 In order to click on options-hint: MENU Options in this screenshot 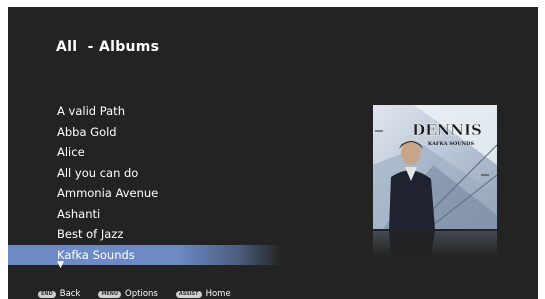, I will do `click(128, 294)`.